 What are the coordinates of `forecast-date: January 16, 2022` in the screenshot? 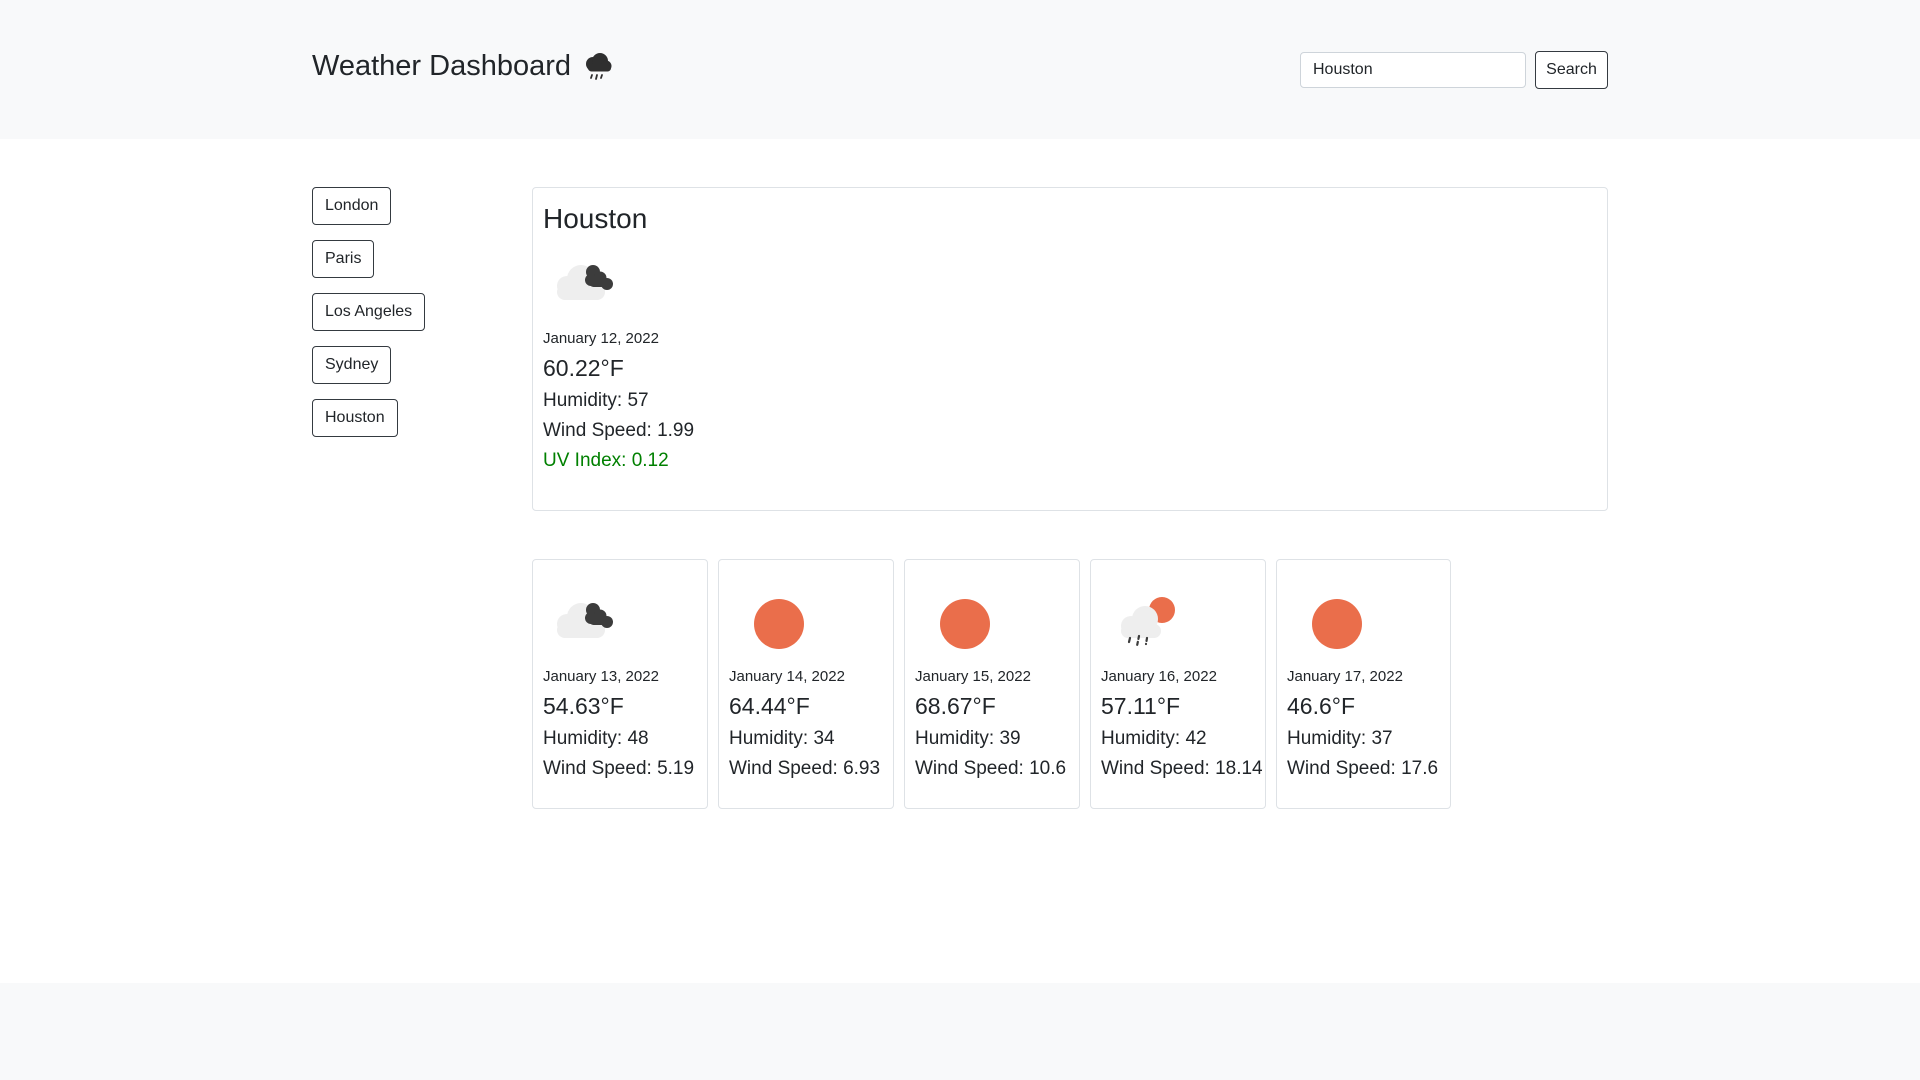 It's located at (1159, 676).